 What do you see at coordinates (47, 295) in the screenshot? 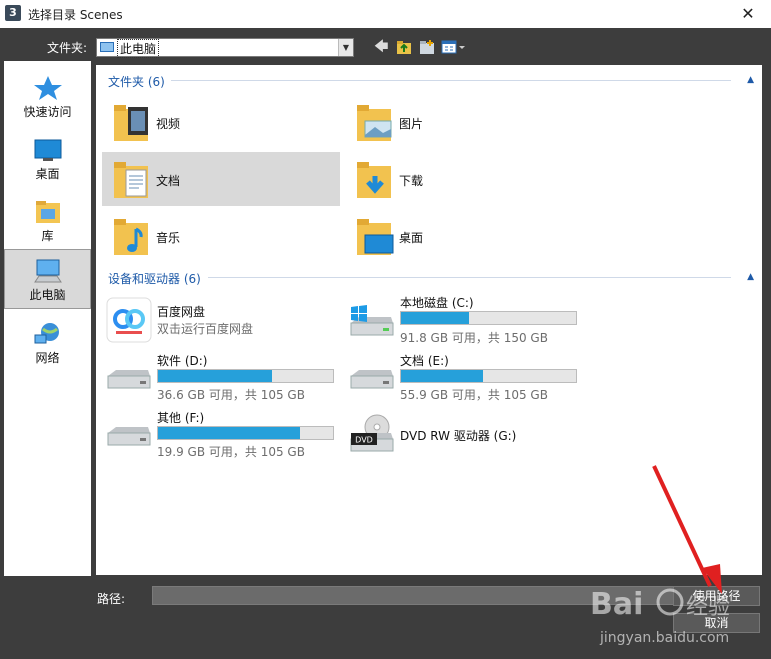
I see `sidebar-item-label: 此电脑` at bounding box center [47, 295].